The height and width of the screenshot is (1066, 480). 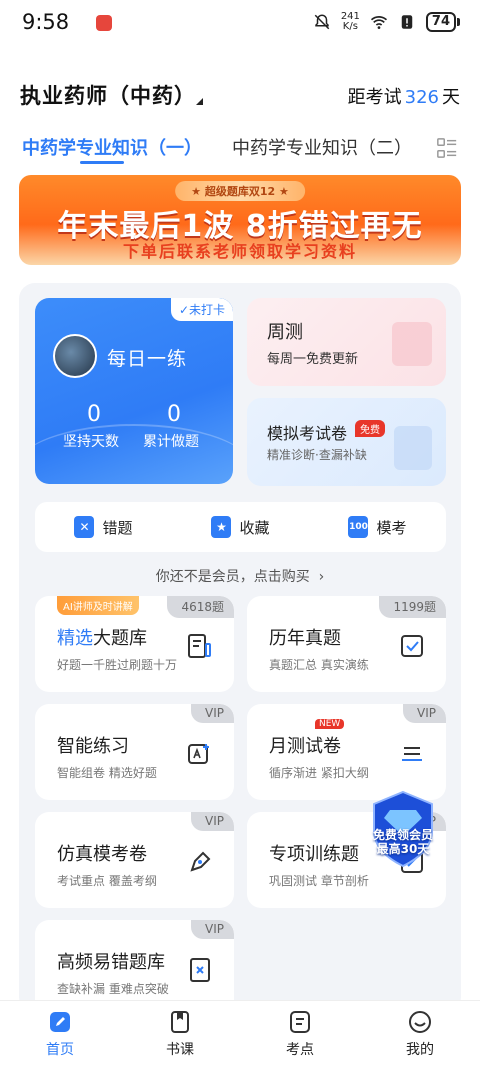 What do you see at coordinates (300, 1049) in the screenshot?
I see `nav-key-points-label: 考点` at bounding box center [300, 1049].